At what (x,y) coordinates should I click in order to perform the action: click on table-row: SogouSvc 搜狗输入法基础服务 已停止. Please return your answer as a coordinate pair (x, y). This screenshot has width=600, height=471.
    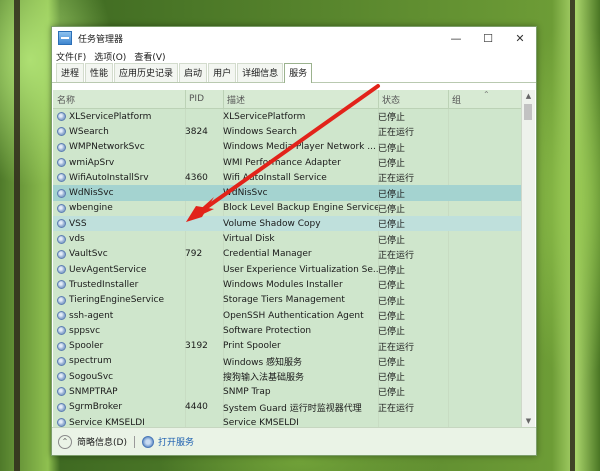
    Looking at the image, I should click on (287, 376).